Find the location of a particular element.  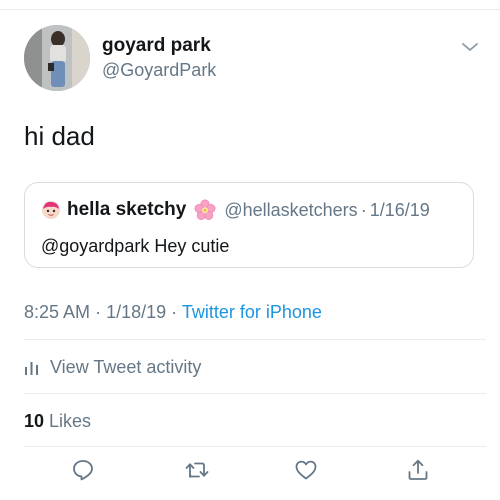

heart-icon is located at coordinates (306, 470).